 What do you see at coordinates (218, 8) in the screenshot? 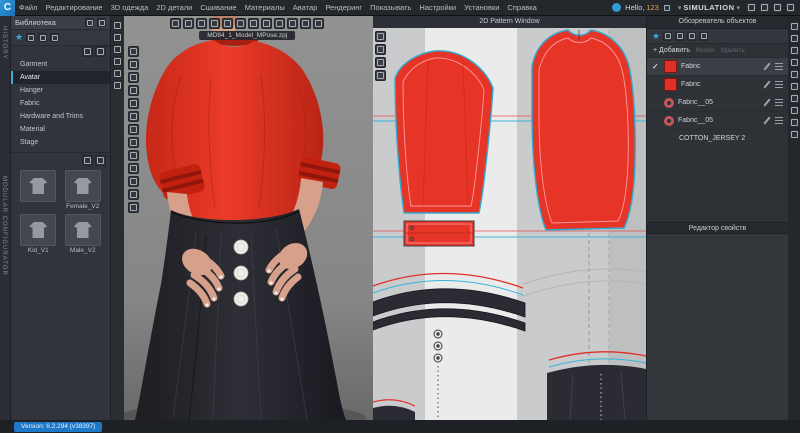
I see `menu-sewing: Сшивание` at bounding box center [218, 8].